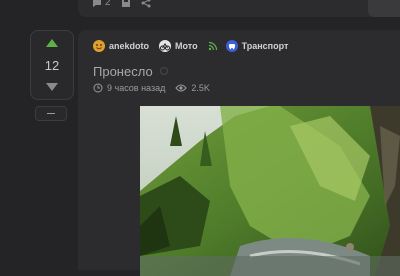 The width and height of the screenshot is (400, 276). What do you see at coordinates (129, 46) in the screenshot?
I see `tag-label: anekdoto` at bounding box center [129, 46].